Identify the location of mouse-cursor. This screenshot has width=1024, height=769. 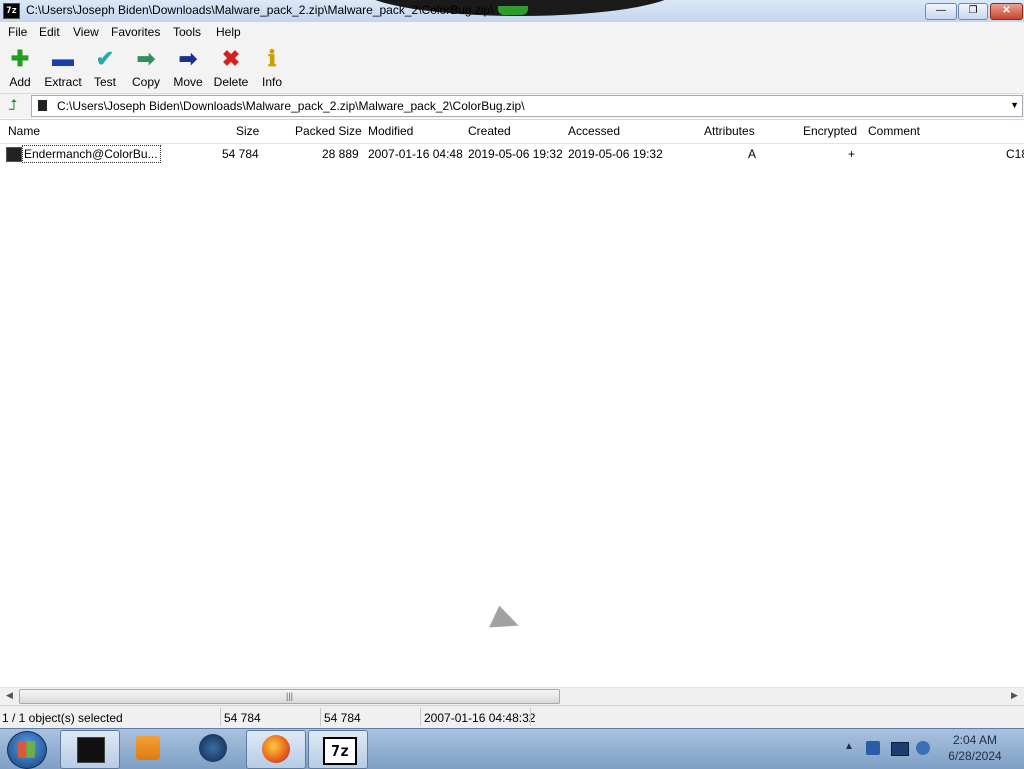
(506, 622).